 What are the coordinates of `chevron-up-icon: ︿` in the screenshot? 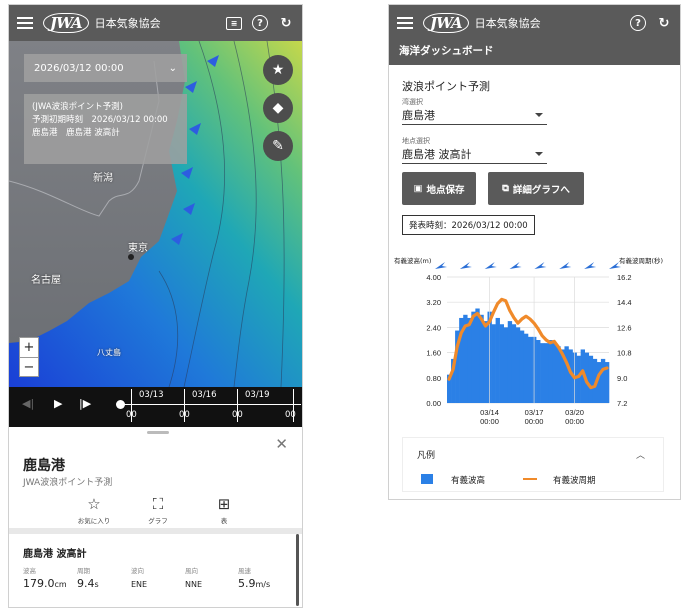 It's located at (640, 454).